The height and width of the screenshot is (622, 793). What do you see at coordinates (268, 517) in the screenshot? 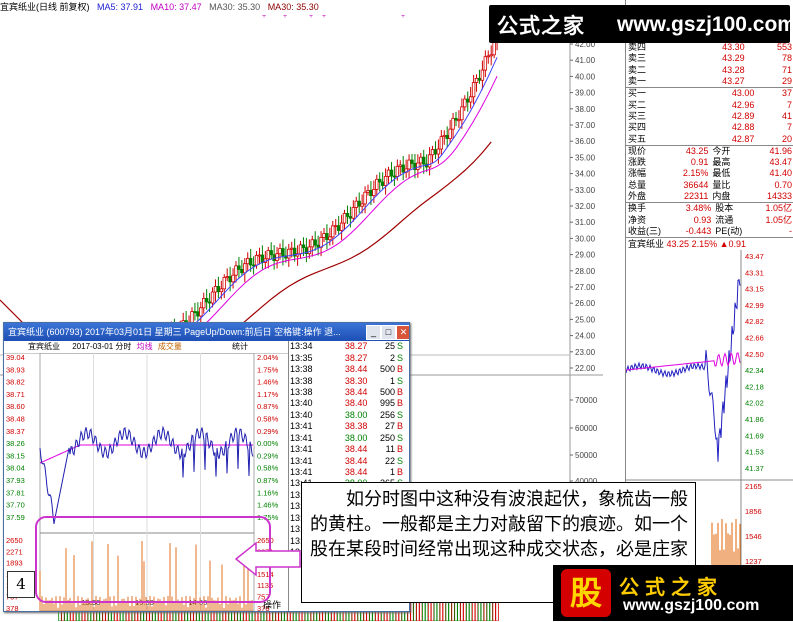
I see `intraday-right-tick: 1.75%` at bounding box center [268, 517].